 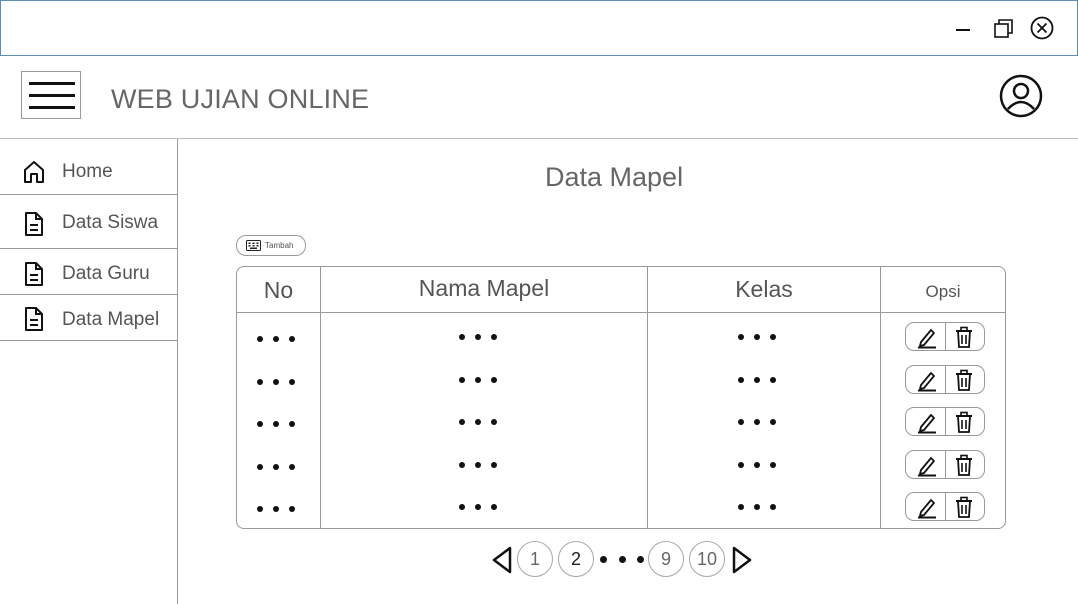 I want to click on sidebar-item-label: Home, so click(x=87, y=171).